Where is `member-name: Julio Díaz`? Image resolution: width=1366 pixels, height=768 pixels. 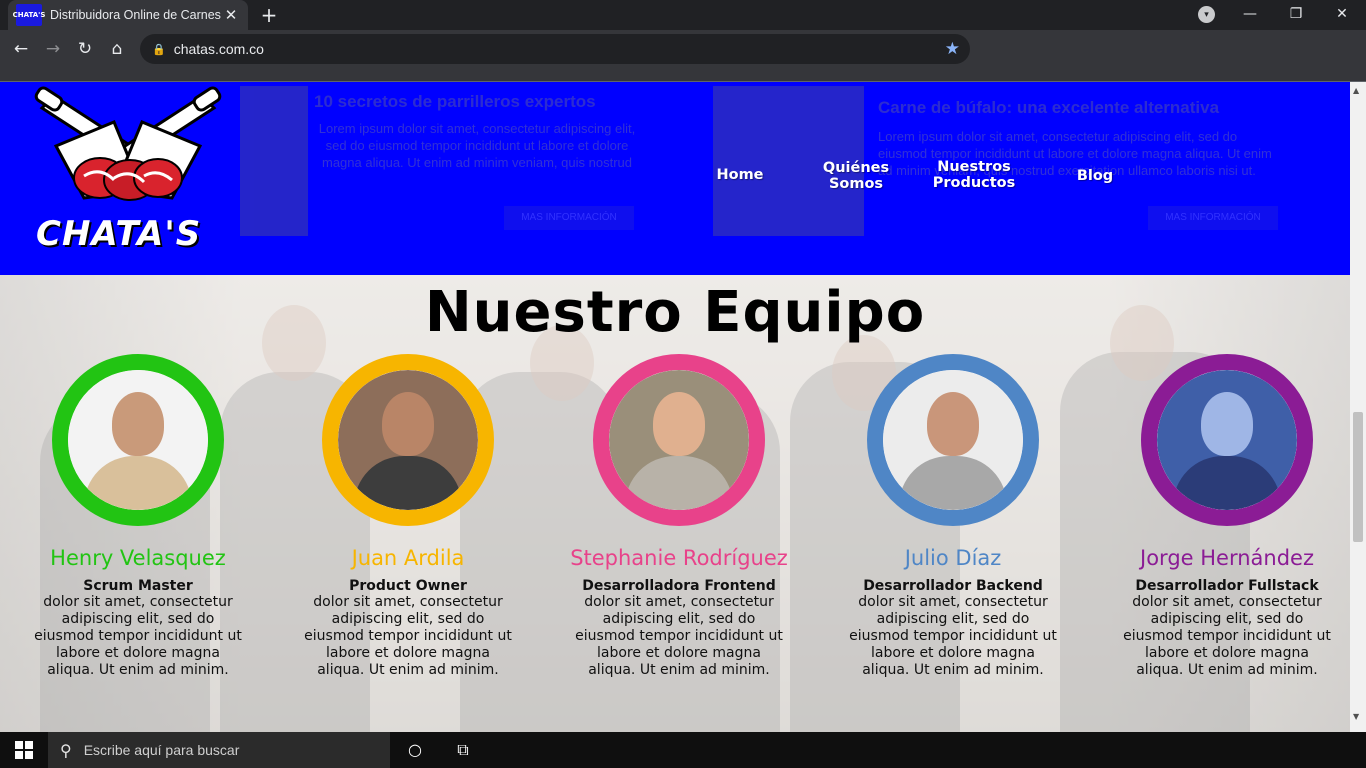 member-name: Julio Díaz is located at coordinates (953, 558).